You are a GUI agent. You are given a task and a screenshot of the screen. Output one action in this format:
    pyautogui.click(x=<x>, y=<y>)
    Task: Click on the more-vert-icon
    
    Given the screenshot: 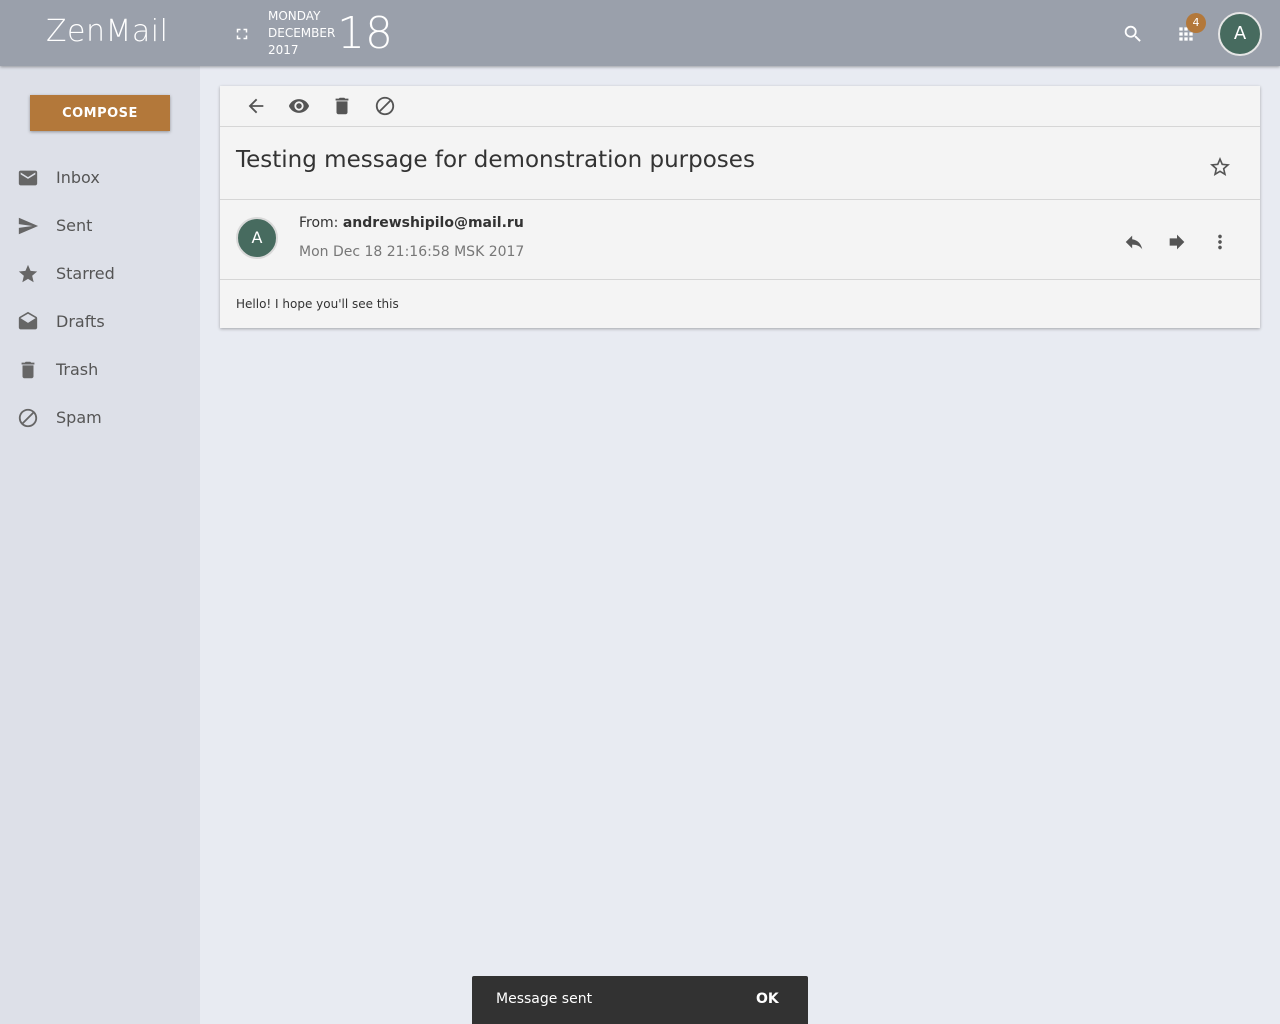 What is the action you would take?
    pyautogui.click(x=1220, y=242)
    